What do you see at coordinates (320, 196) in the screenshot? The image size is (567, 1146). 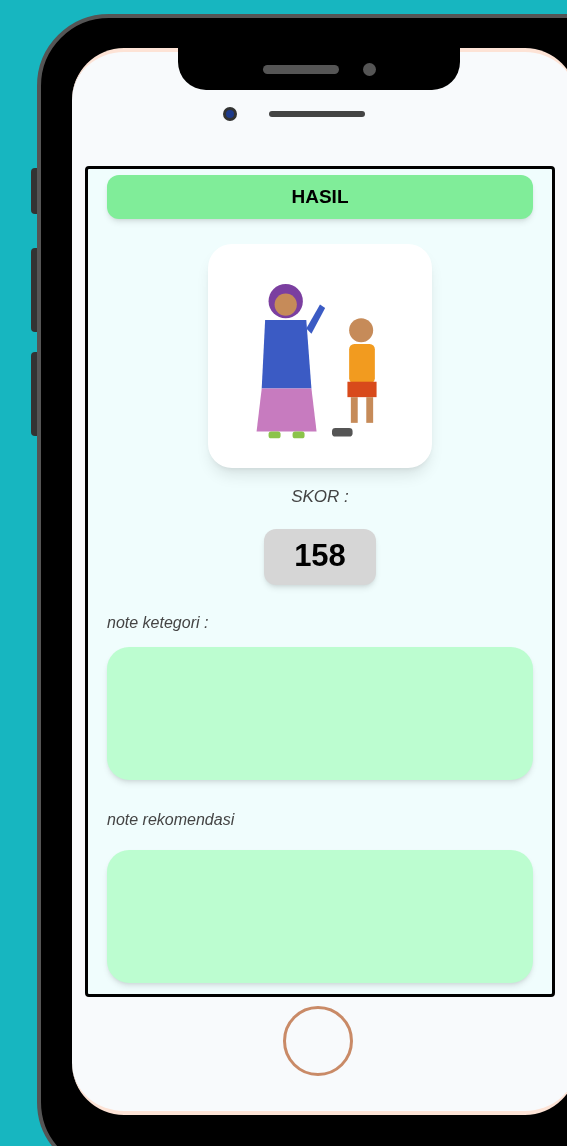 I see `page-title: HASIL` at bounding box center [320, 196].